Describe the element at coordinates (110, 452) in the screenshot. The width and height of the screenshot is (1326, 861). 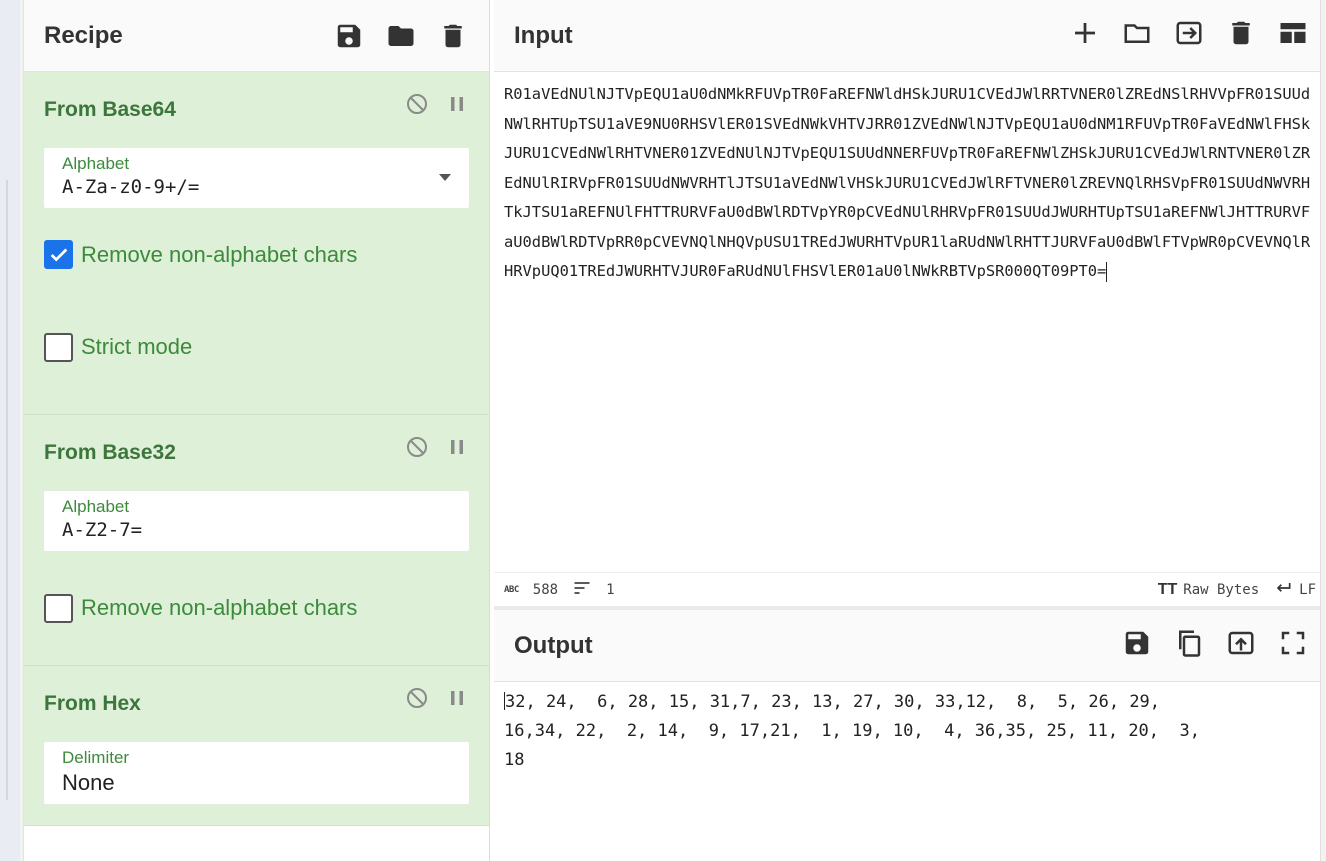
I see `operation-title: From Base32` at that location.